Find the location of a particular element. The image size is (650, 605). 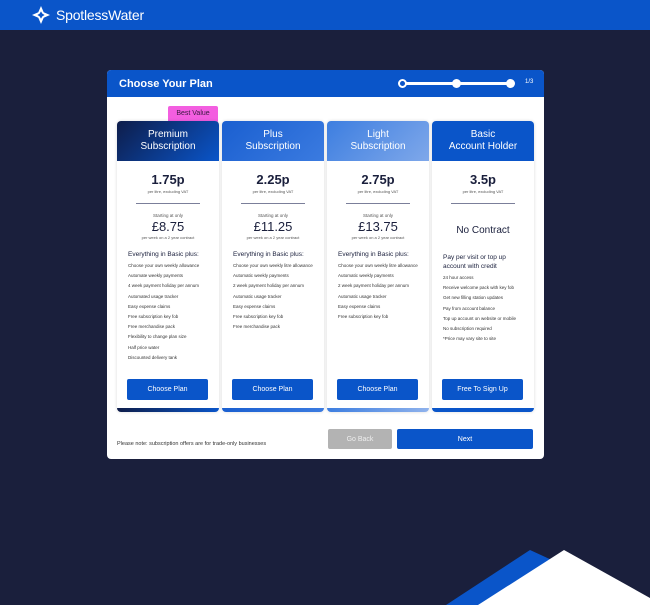

feature-item: 4 week payment holiday per annum is located at coordinates (164, 286).